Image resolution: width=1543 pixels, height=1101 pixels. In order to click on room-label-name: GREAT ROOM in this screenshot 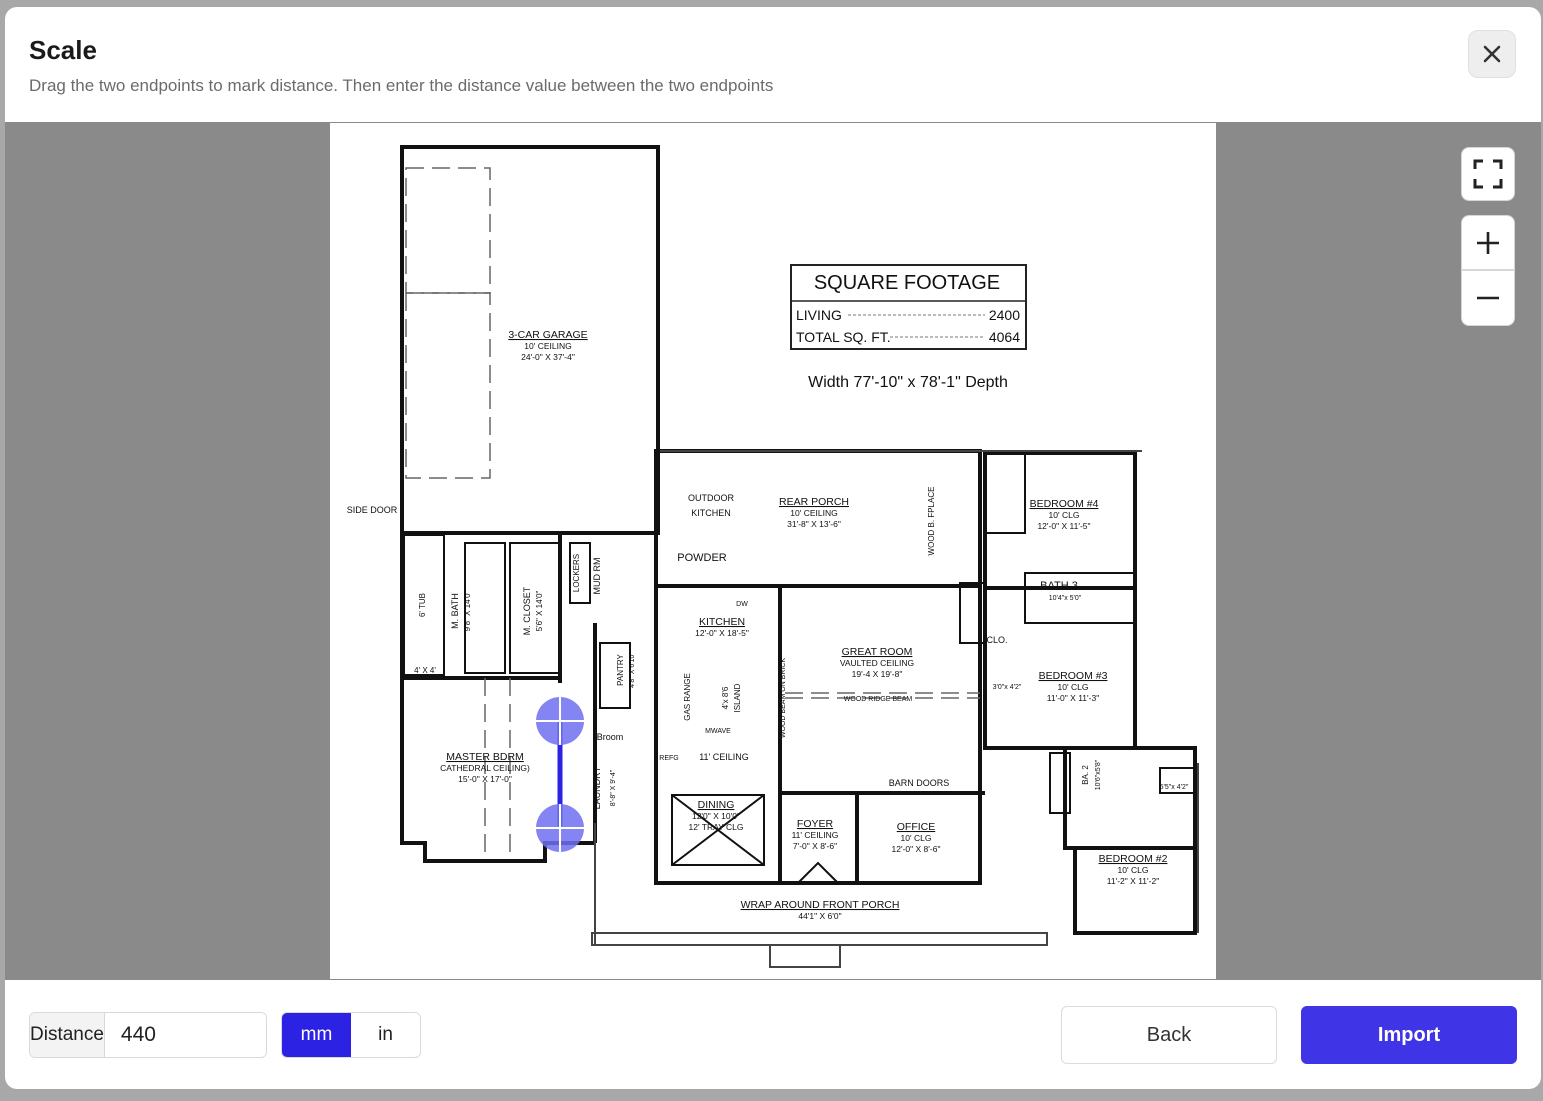, I will do `click(877, 652)`.